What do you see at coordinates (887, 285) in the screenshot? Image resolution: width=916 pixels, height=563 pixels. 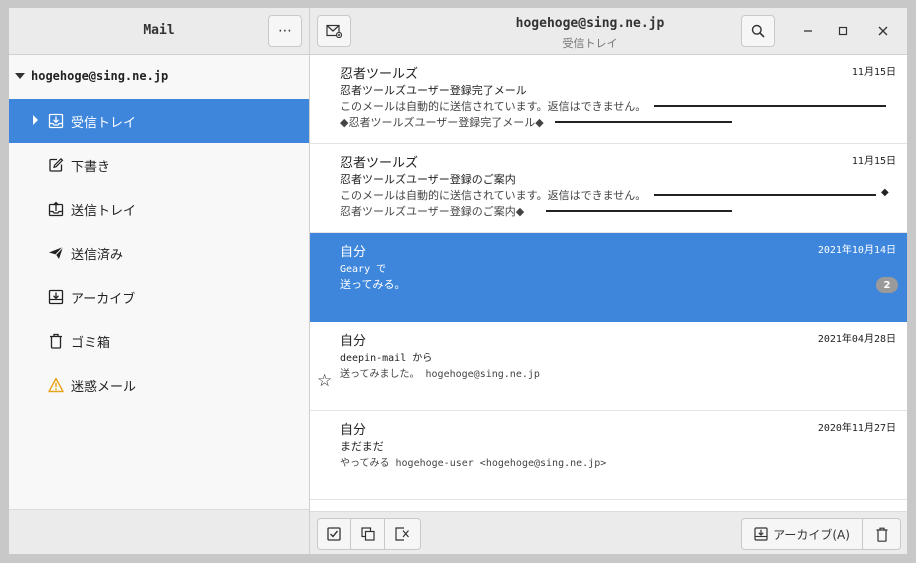 I see `conversation-count-badge: 2` at bounding box center [887, 285].